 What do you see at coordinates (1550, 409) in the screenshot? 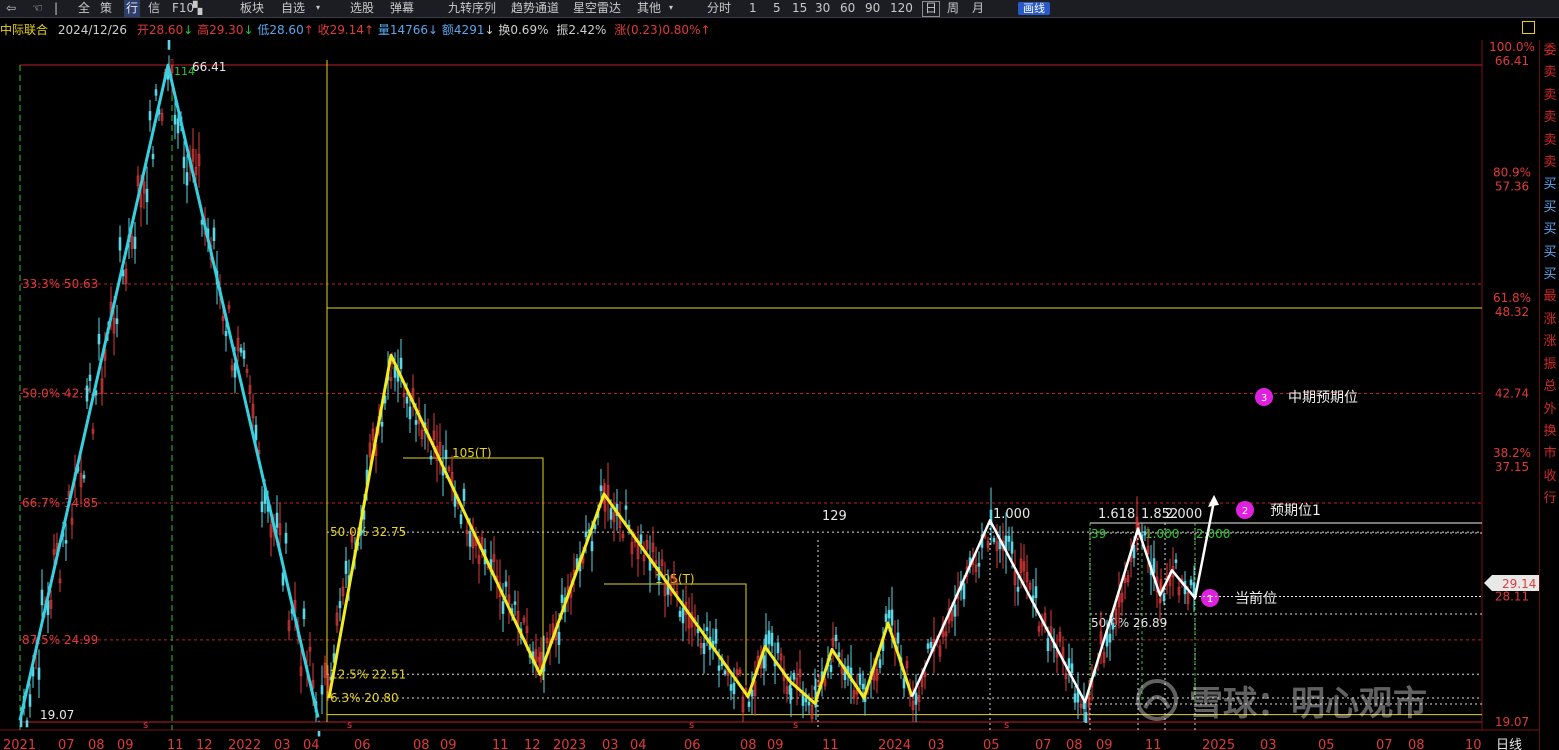
I see `order-book-label: 外` at bounding box center [1550, 409].